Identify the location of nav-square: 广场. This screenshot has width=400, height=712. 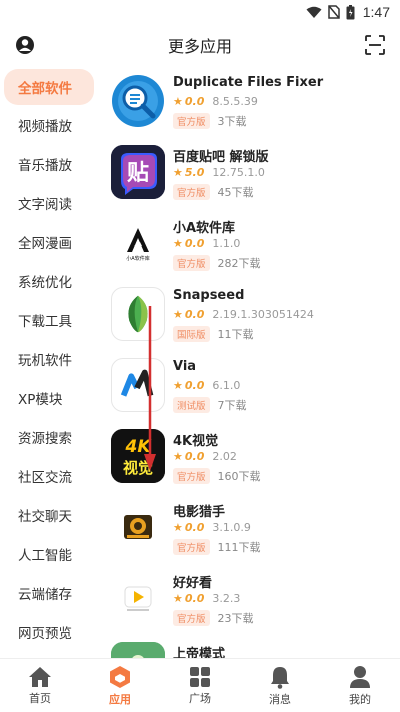
(200, 685).